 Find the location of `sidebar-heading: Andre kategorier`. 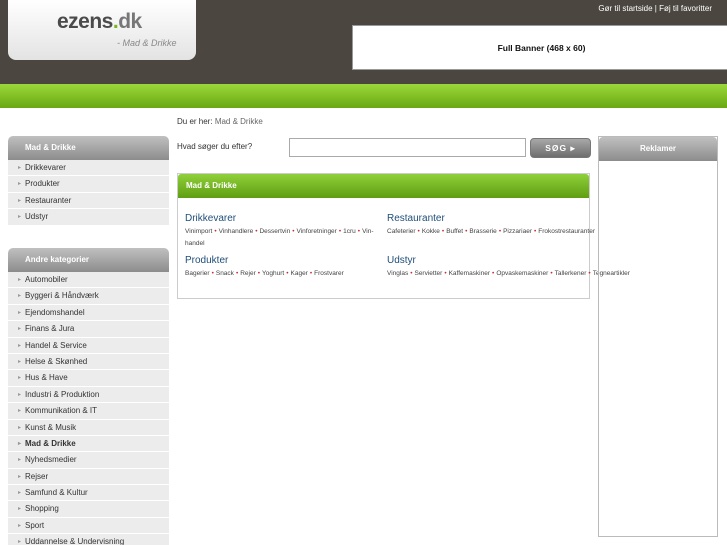

sidebar-heading: Andre kategorier is located at coordinates (88, 260).